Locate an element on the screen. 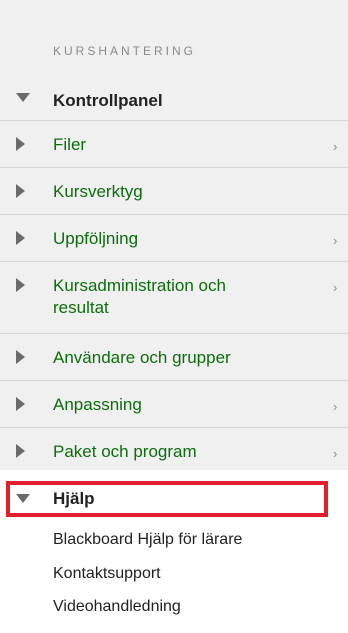 The width and height of the screenshot is (348, 633). menu-item-label: Användare och grupper is located at coordinates (142, 357).